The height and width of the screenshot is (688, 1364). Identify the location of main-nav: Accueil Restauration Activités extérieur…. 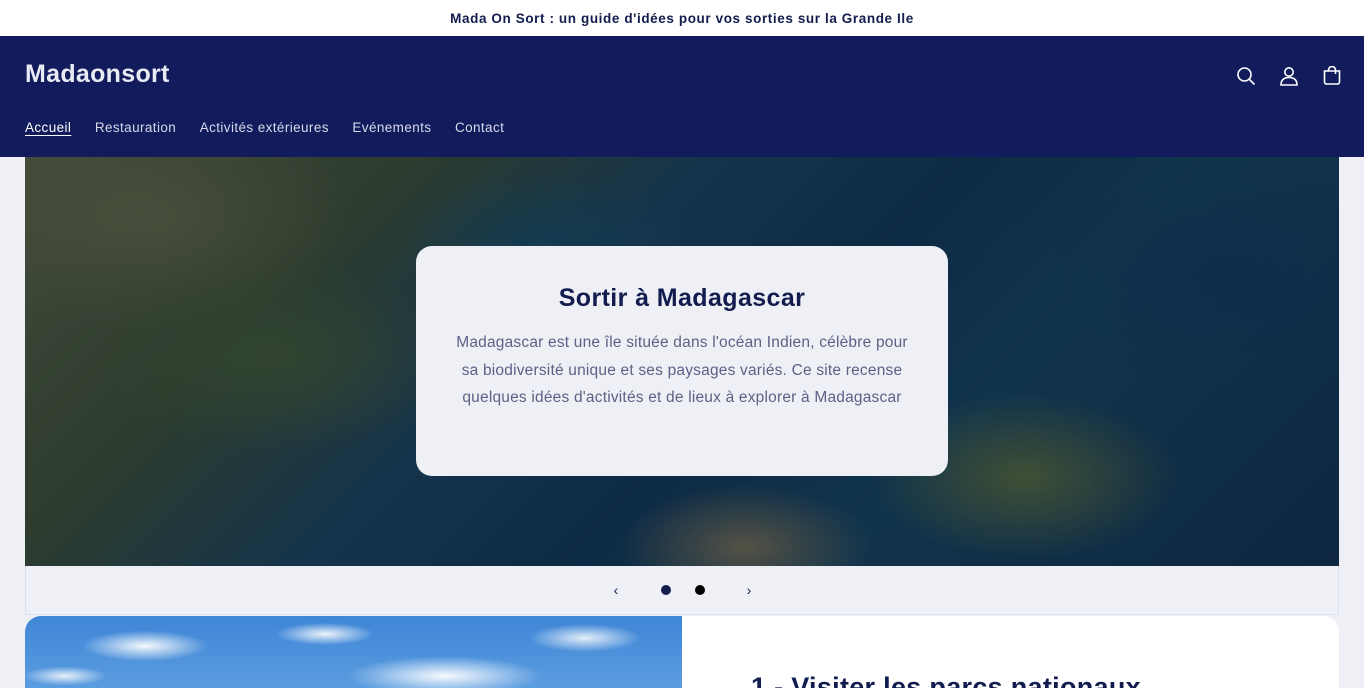
(276, 128).